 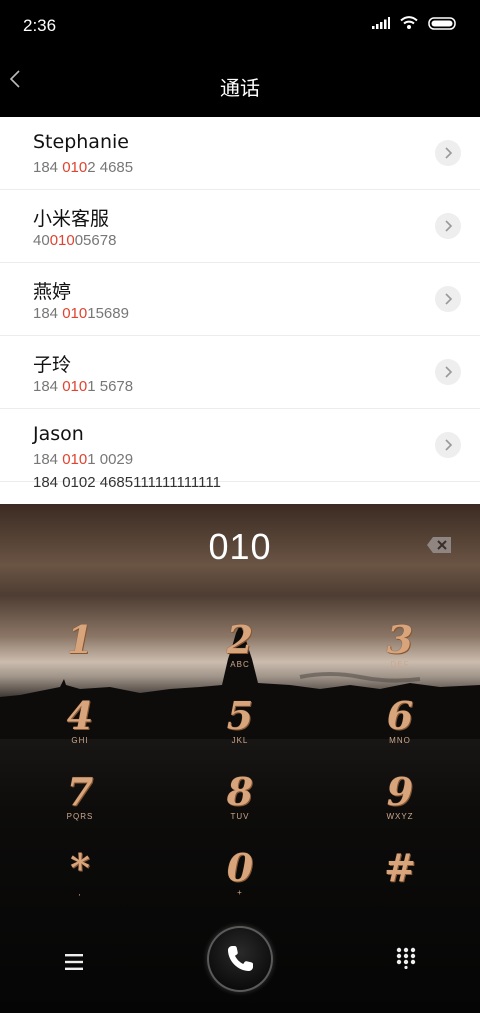 What do you see at coordinates (80, 892) in the screenshot?
I see `key-letters: ,` at bounding box center [80, 892].